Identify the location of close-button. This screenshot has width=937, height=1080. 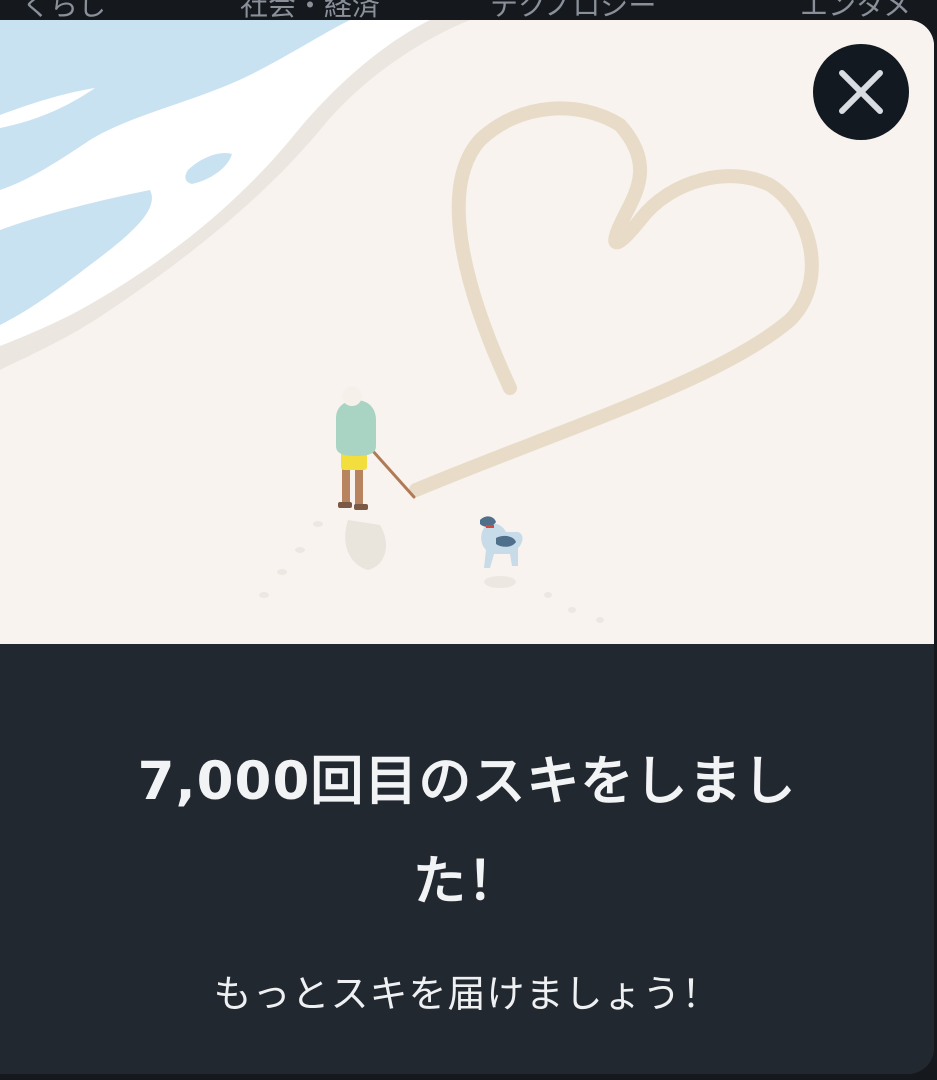
(861, 92).